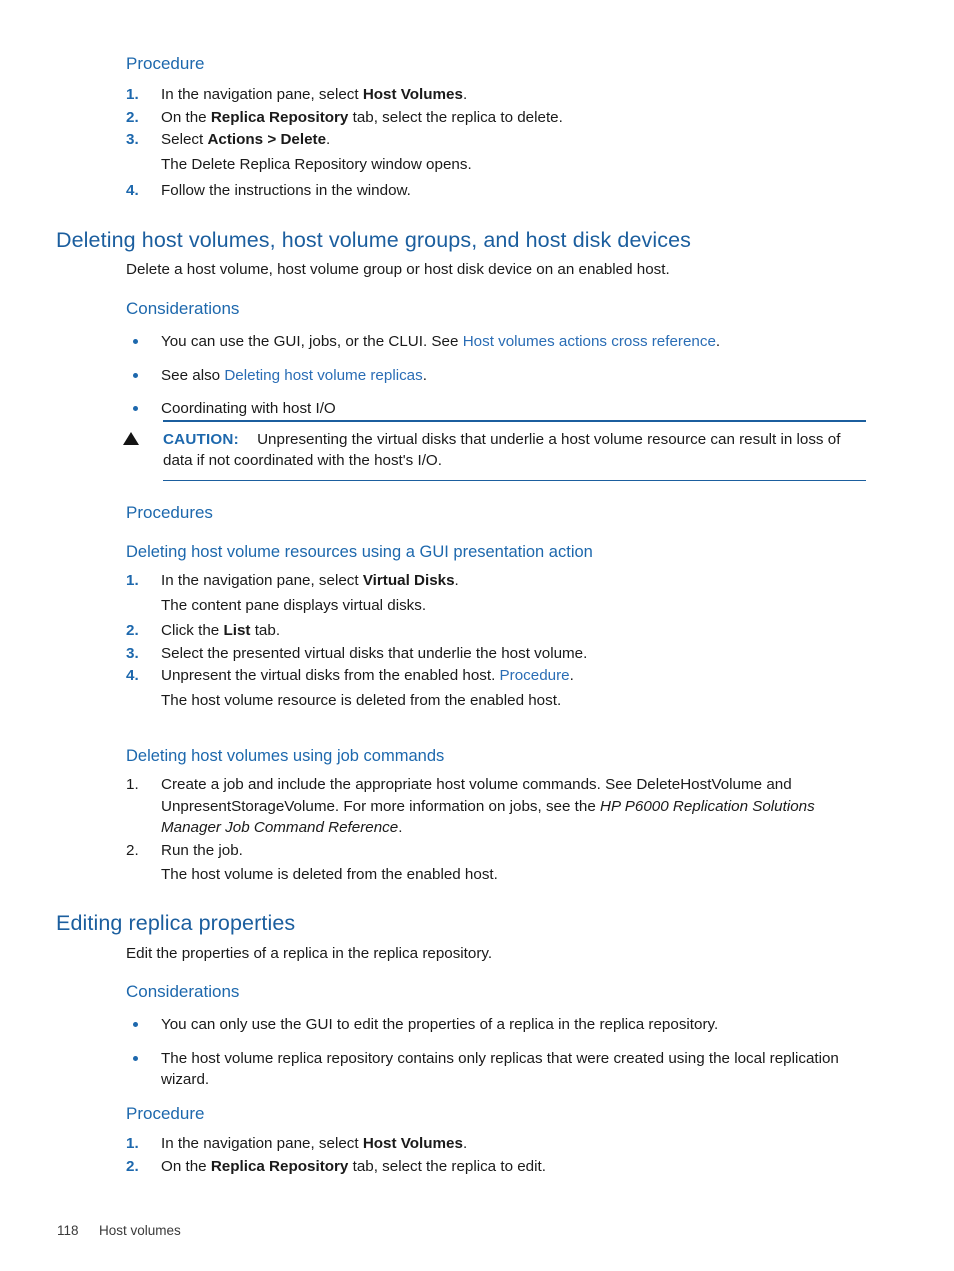  I want to click on footer-chapter-title: Host volumes, so click(140, 1230).